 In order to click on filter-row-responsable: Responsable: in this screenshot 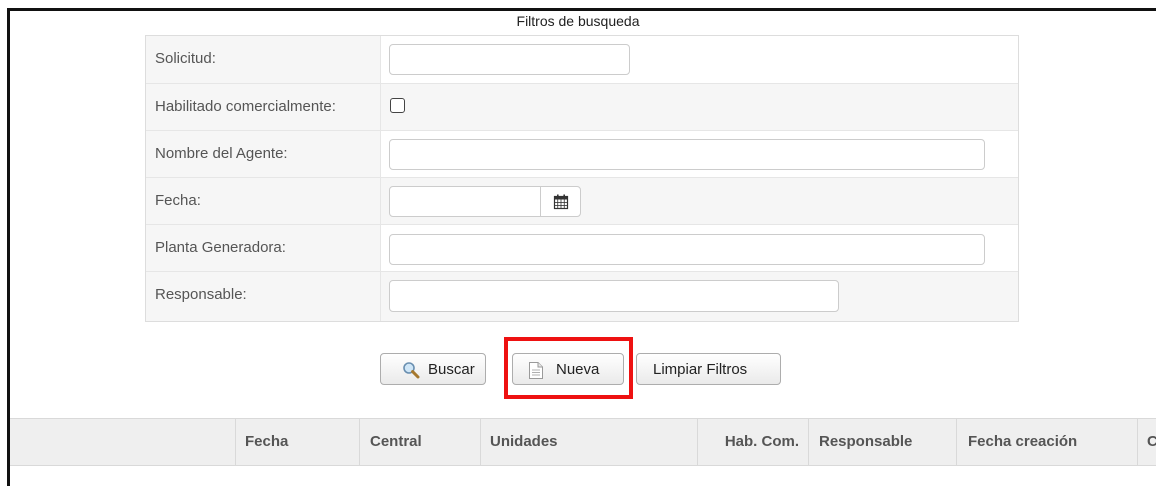, I will do `click(582, 296)`.